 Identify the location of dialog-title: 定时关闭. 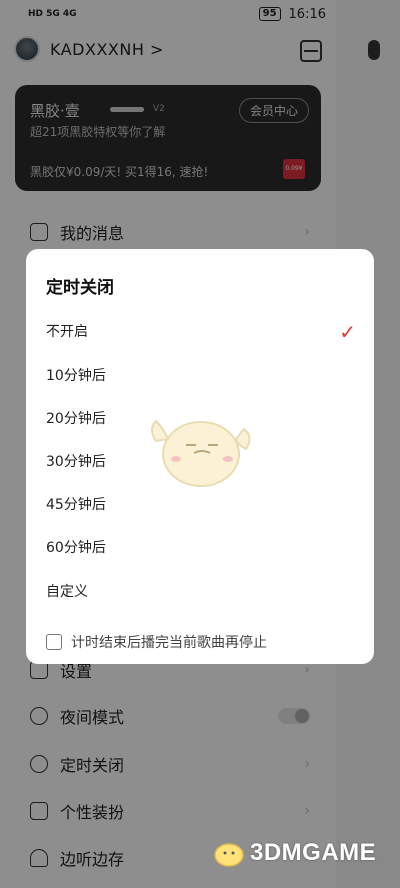
(80, 288).